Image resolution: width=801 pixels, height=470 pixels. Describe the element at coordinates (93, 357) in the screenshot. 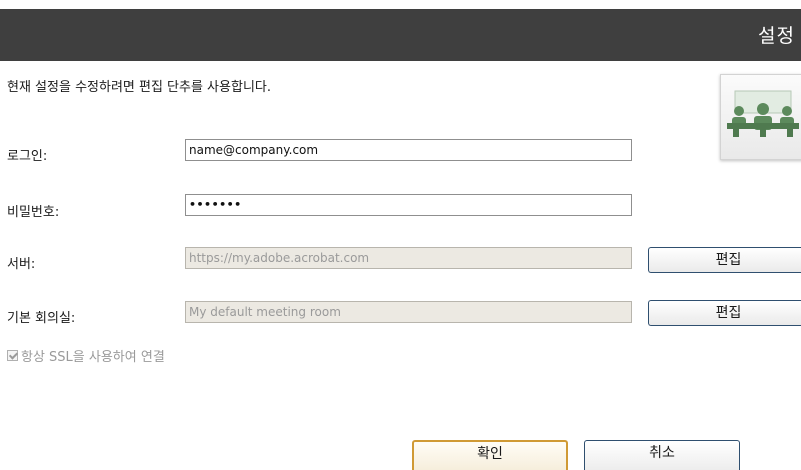

I see `ssl-label: 항상 SSL을 사용하여 연결` at that location.